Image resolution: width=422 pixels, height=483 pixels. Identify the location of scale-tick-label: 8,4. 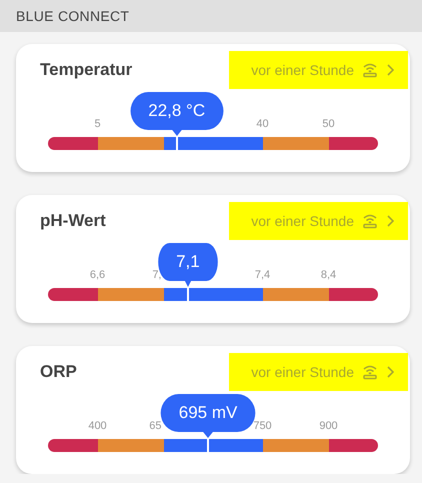
(328, 275).